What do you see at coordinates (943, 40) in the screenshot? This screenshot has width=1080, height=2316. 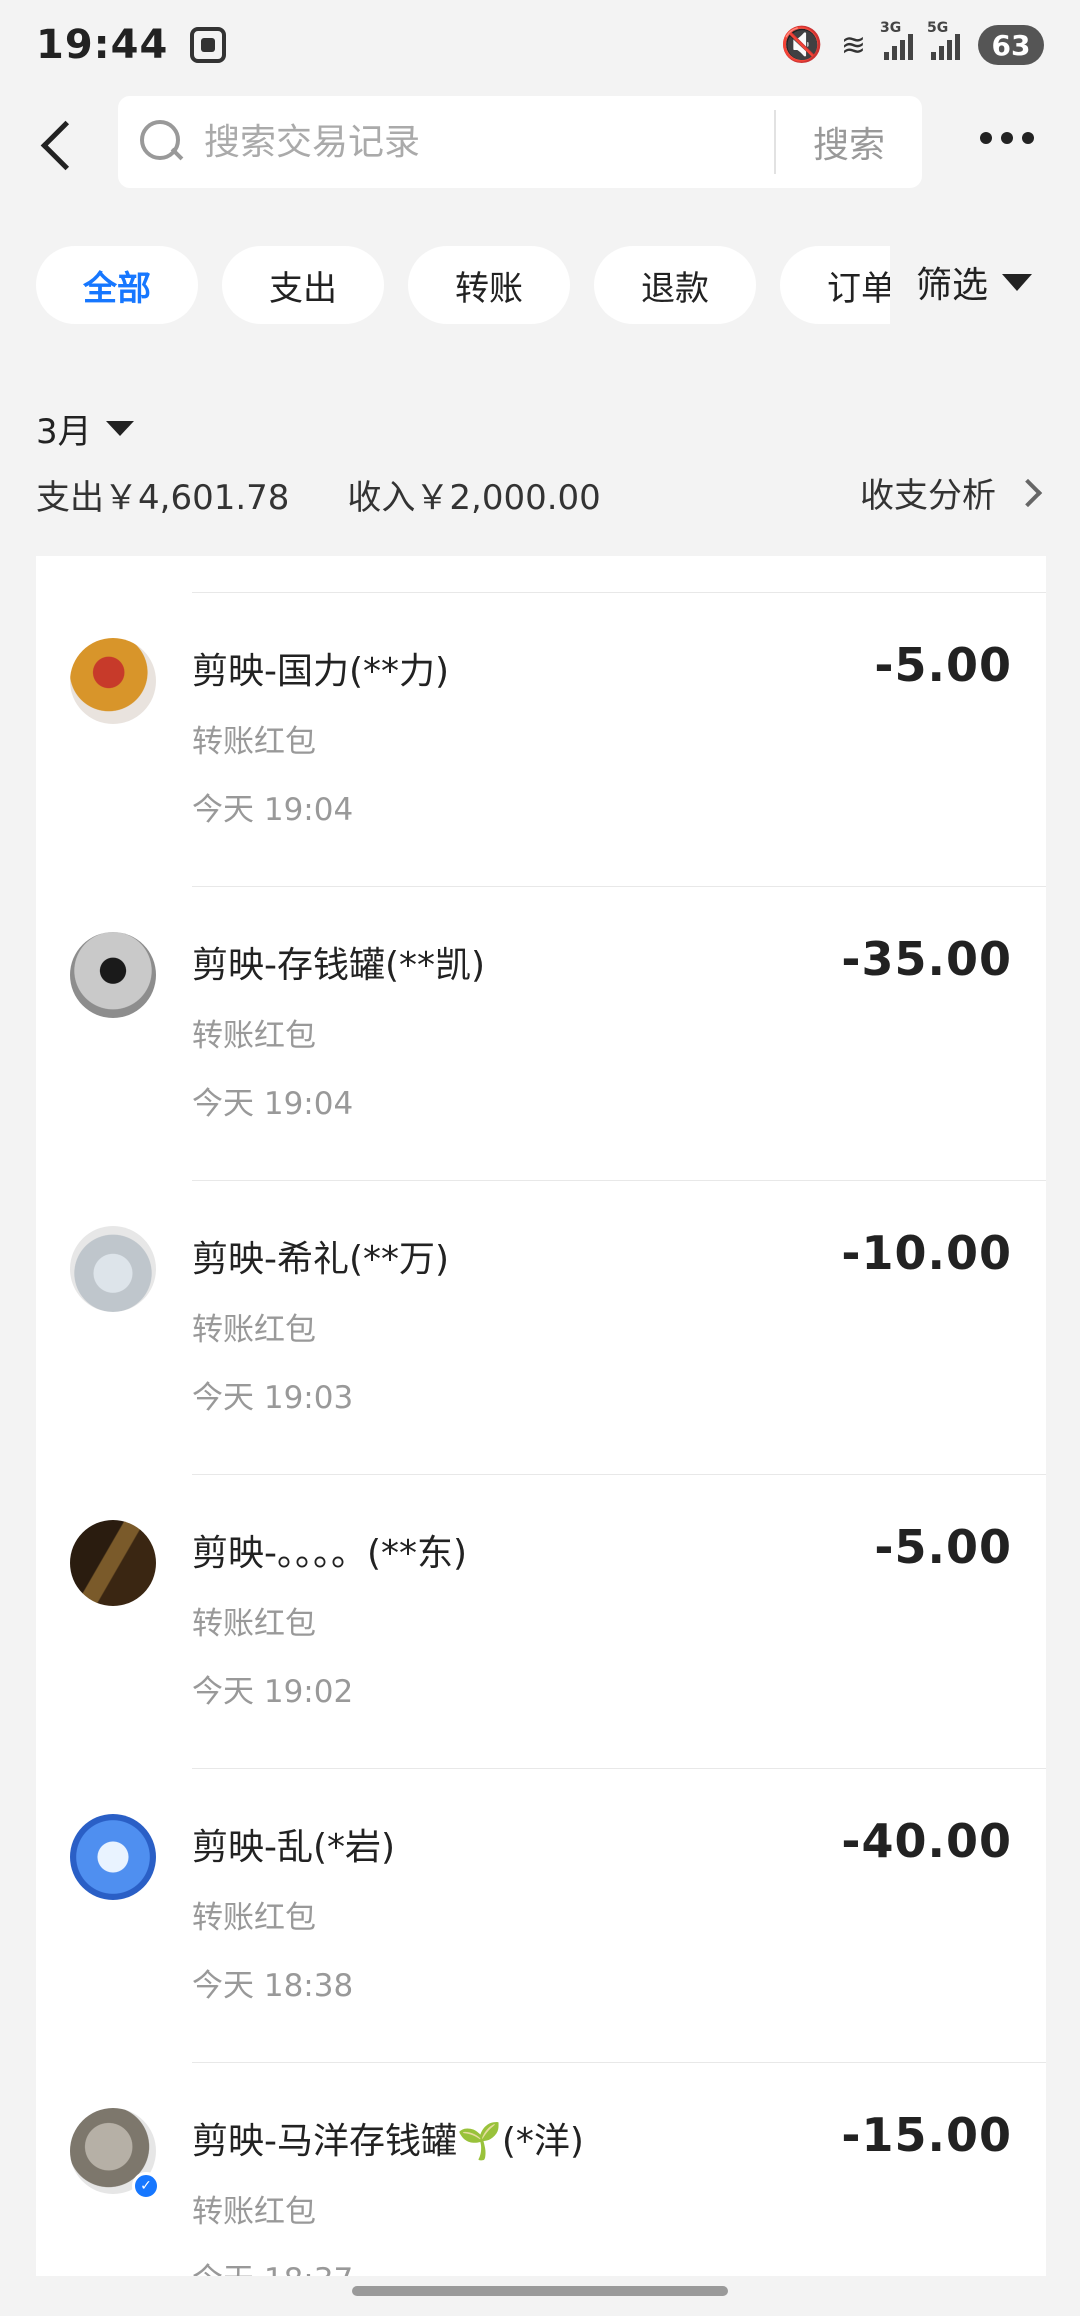 I see `signal-icon: 5G` at bounding box center [943, 40].